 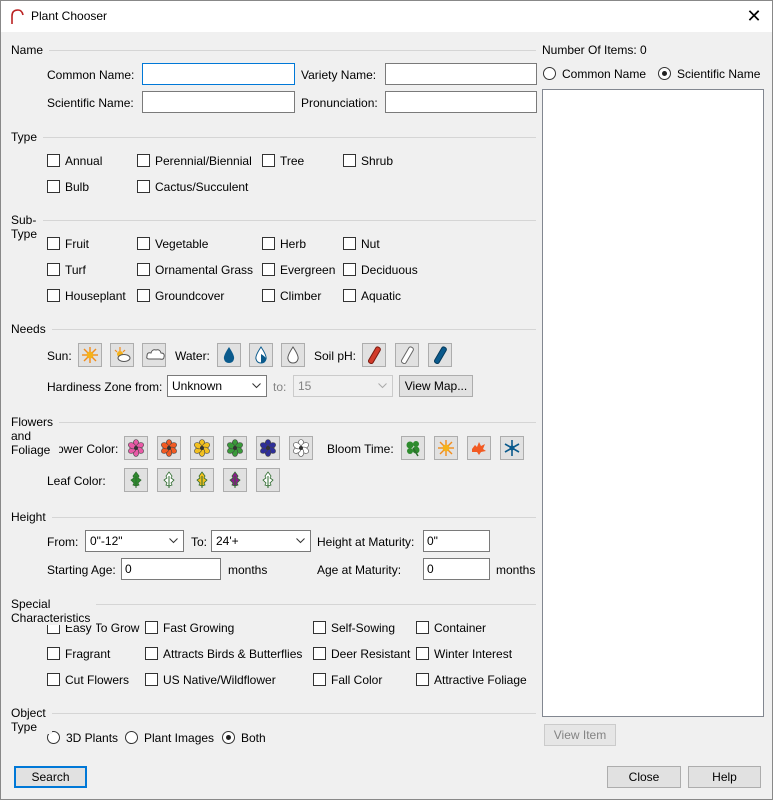 I want to click on close-button: Close, so click(x=644, y=777).